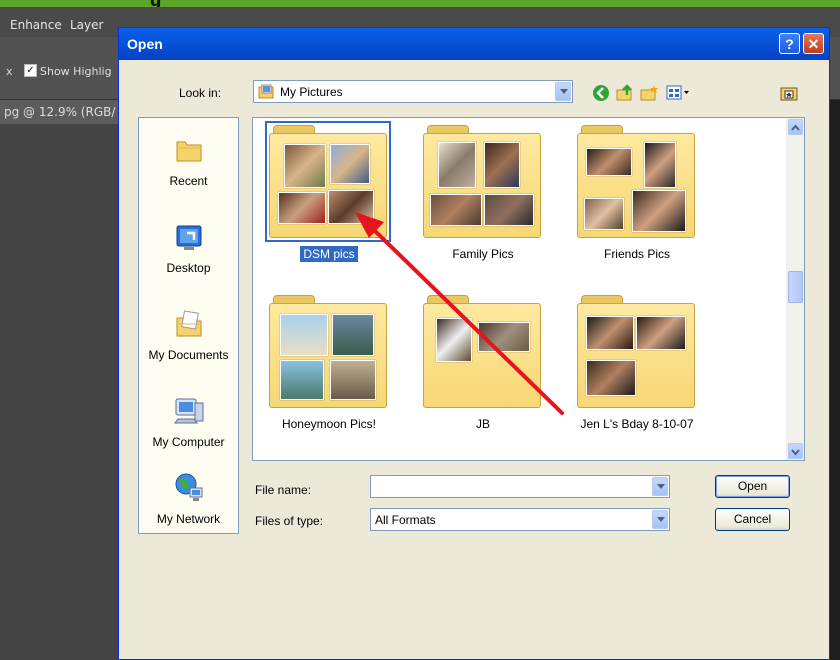 This screenshot has height=660, width=840. What do you see at coordinates (60, 112) in the screenshot?
I see `document-tab-label: pg @ 12.9% (RGB/` at bounding box center [60, 112].